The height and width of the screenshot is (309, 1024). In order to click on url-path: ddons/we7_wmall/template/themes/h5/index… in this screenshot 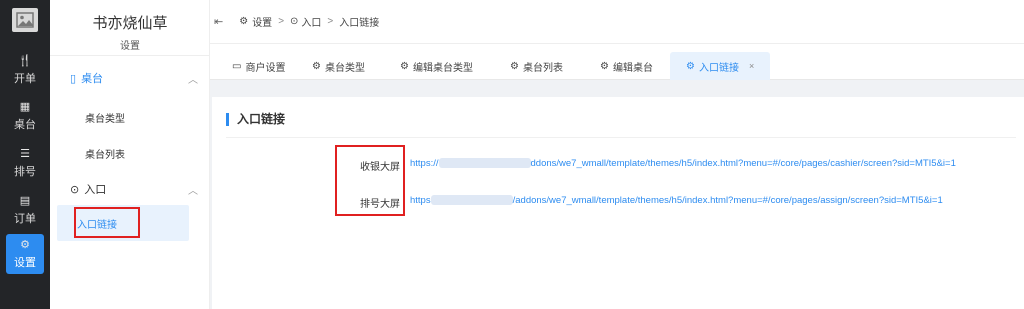, I will do `click(743, 163)`.